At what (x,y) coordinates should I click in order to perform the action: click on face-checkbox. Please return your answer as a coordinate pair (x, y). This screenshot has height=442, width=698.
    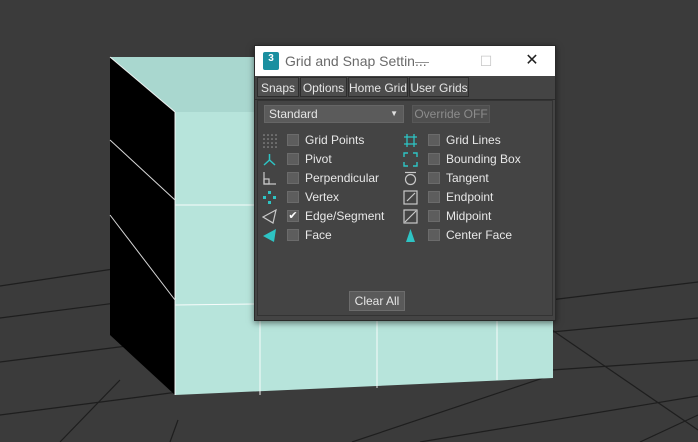
    Looking at the image, I should click on (293, 235).